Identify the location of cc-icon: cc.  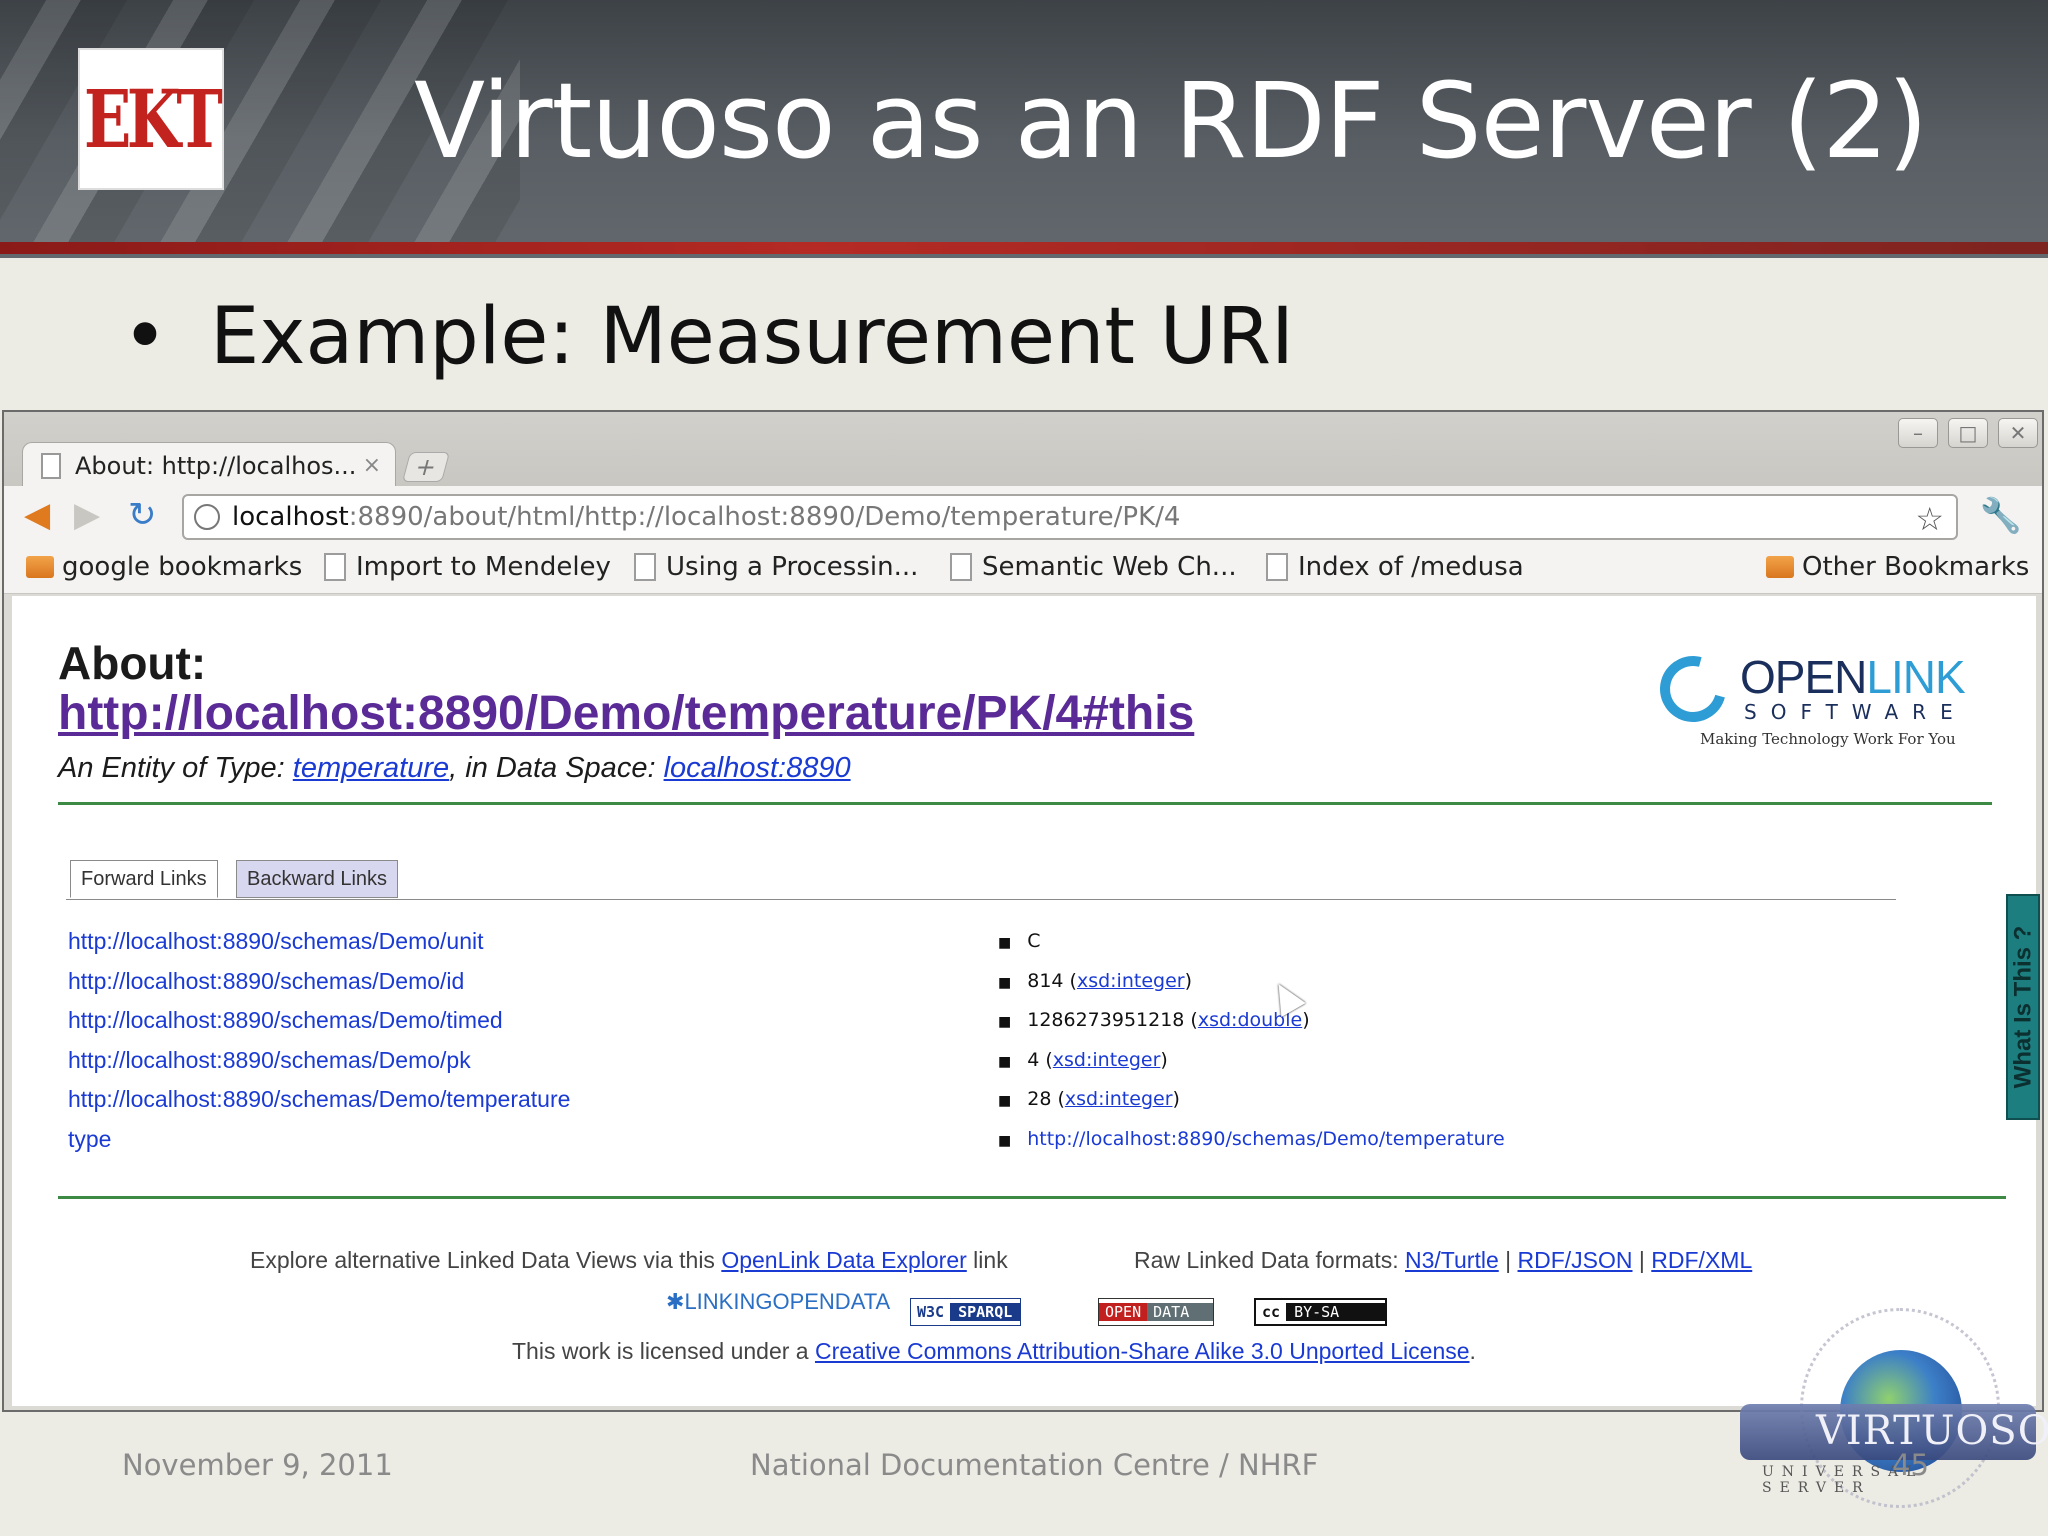
(1271, 1312).